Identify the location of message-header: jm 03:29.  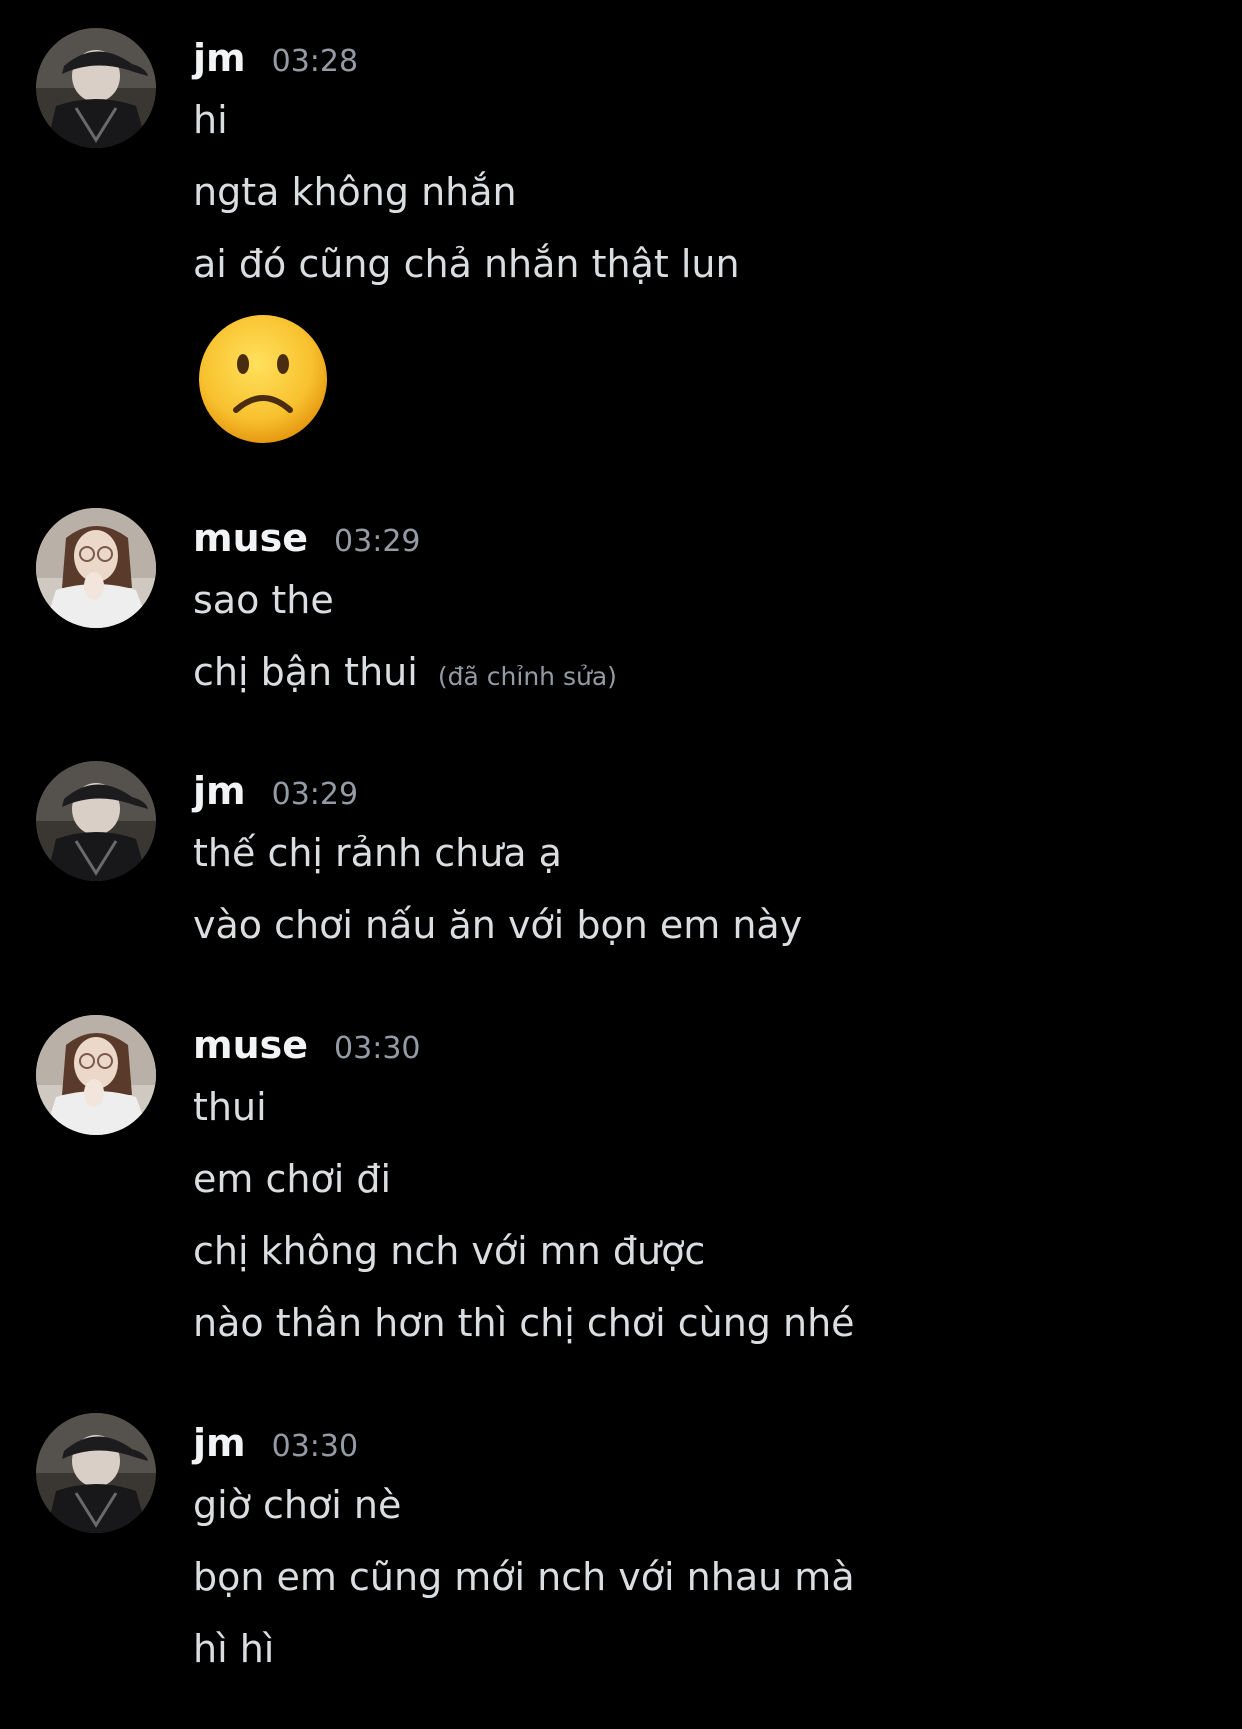
(275, 794).